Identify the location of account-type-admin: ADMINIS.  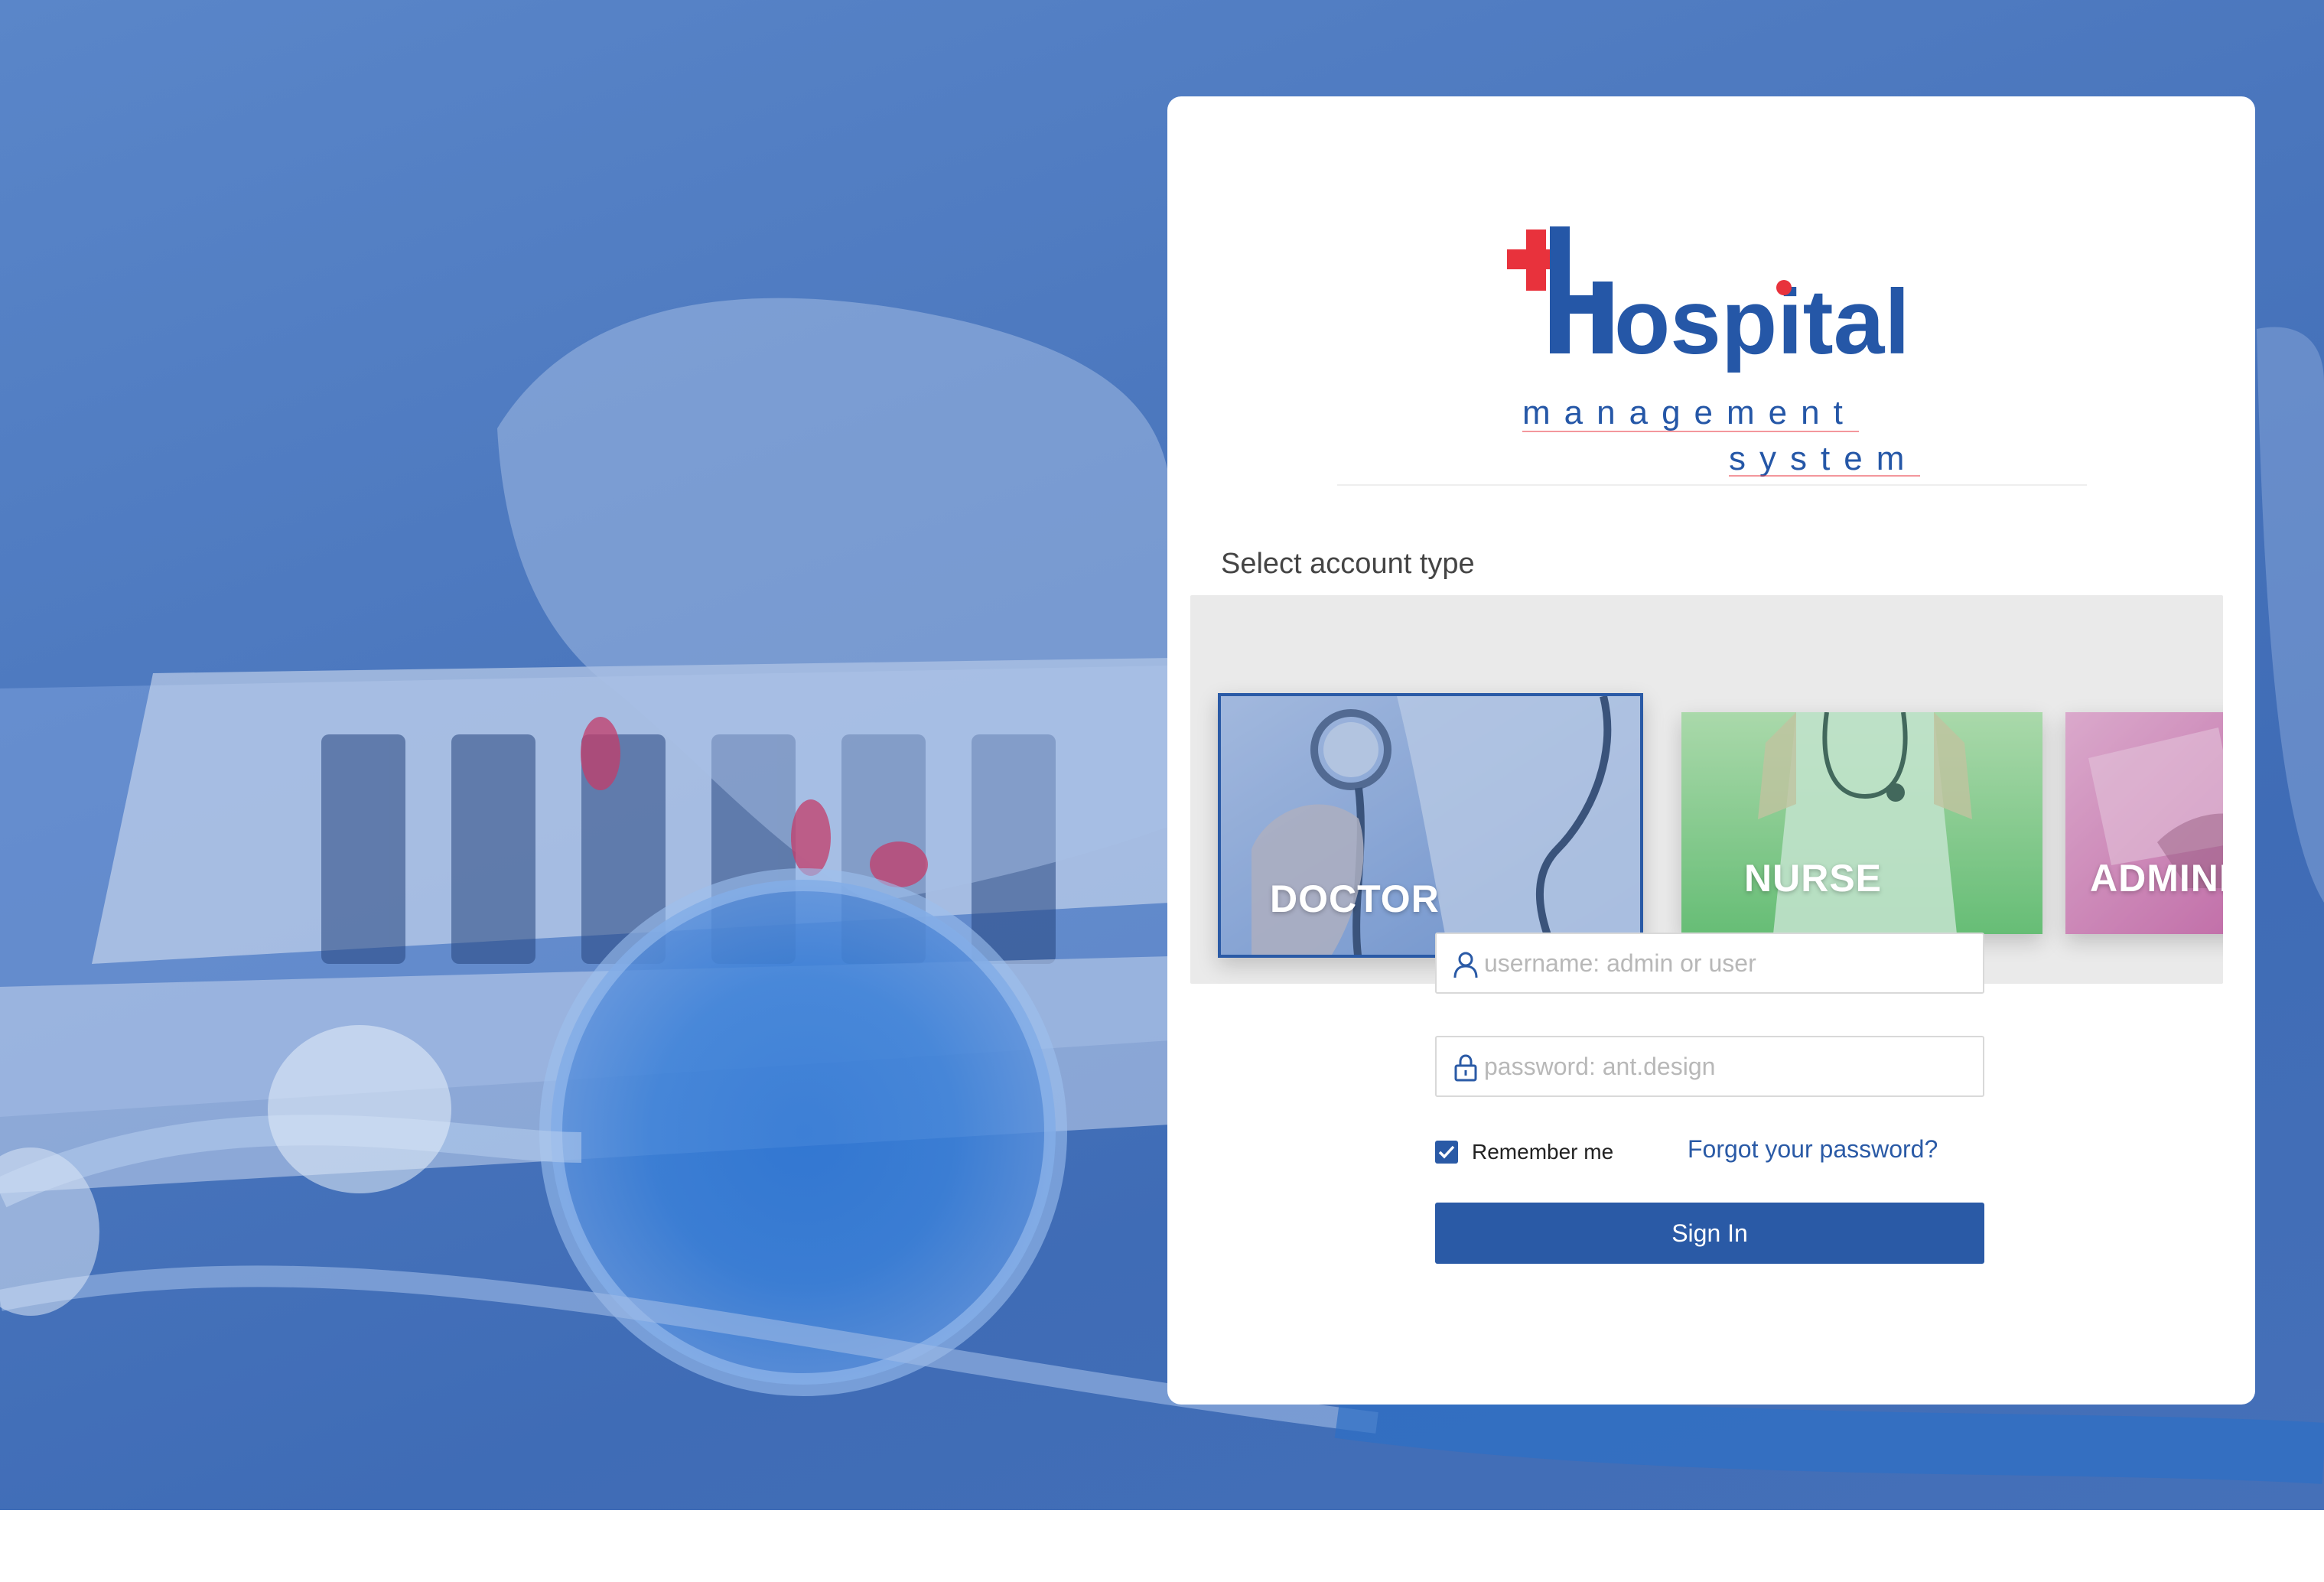
(2144, 823).